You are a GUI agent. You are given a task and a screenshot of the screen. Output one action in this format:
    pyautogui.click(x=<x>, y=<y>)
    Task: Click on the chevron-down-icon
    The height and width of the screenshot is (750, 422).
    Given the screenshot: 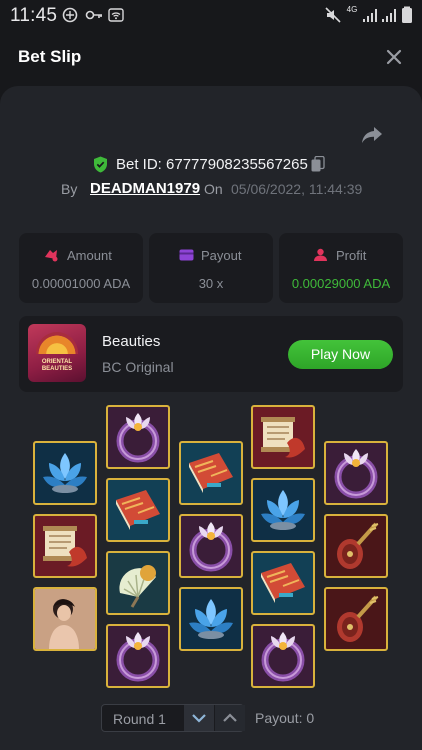 What is the action you would take?
    pyautogui.click(x=199, y=718)
    